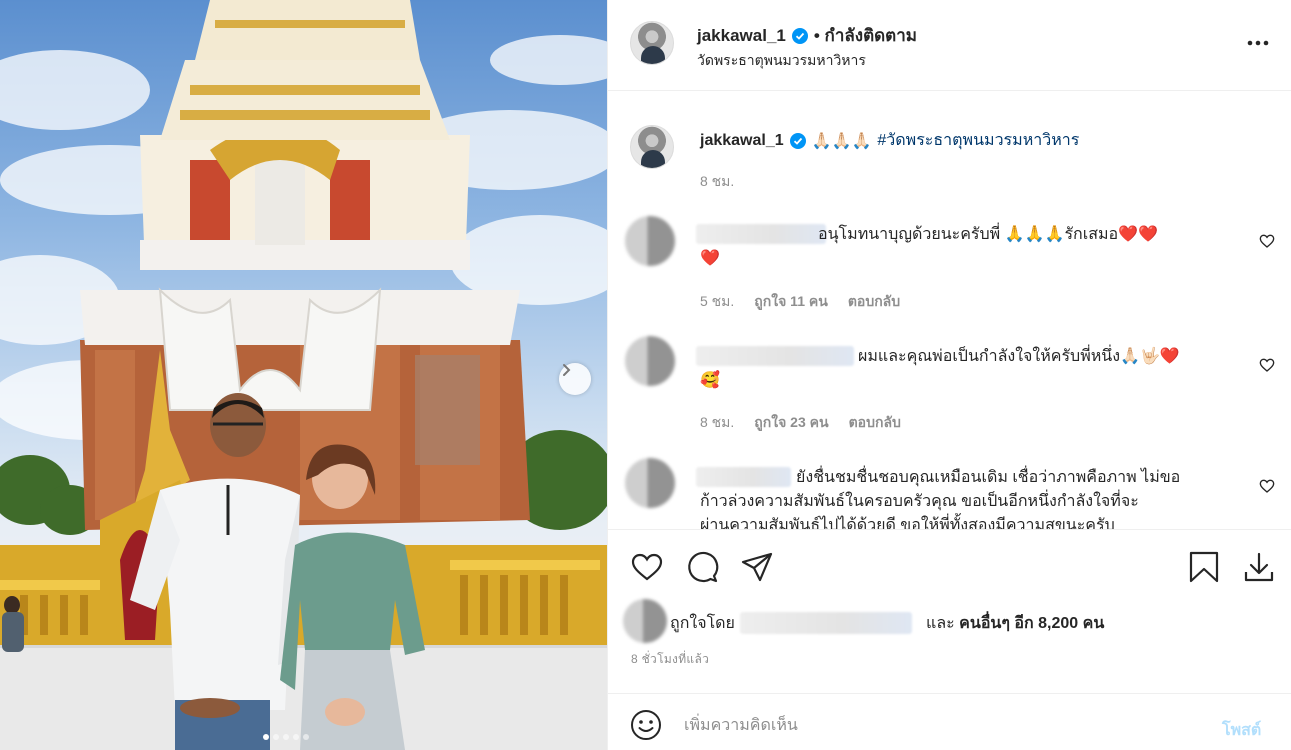 This screenshot has width=1291, height=750. Describe the element at coordinates (741, 36) in the screenshot. I see `author-username: jakkawal_1` at that location.